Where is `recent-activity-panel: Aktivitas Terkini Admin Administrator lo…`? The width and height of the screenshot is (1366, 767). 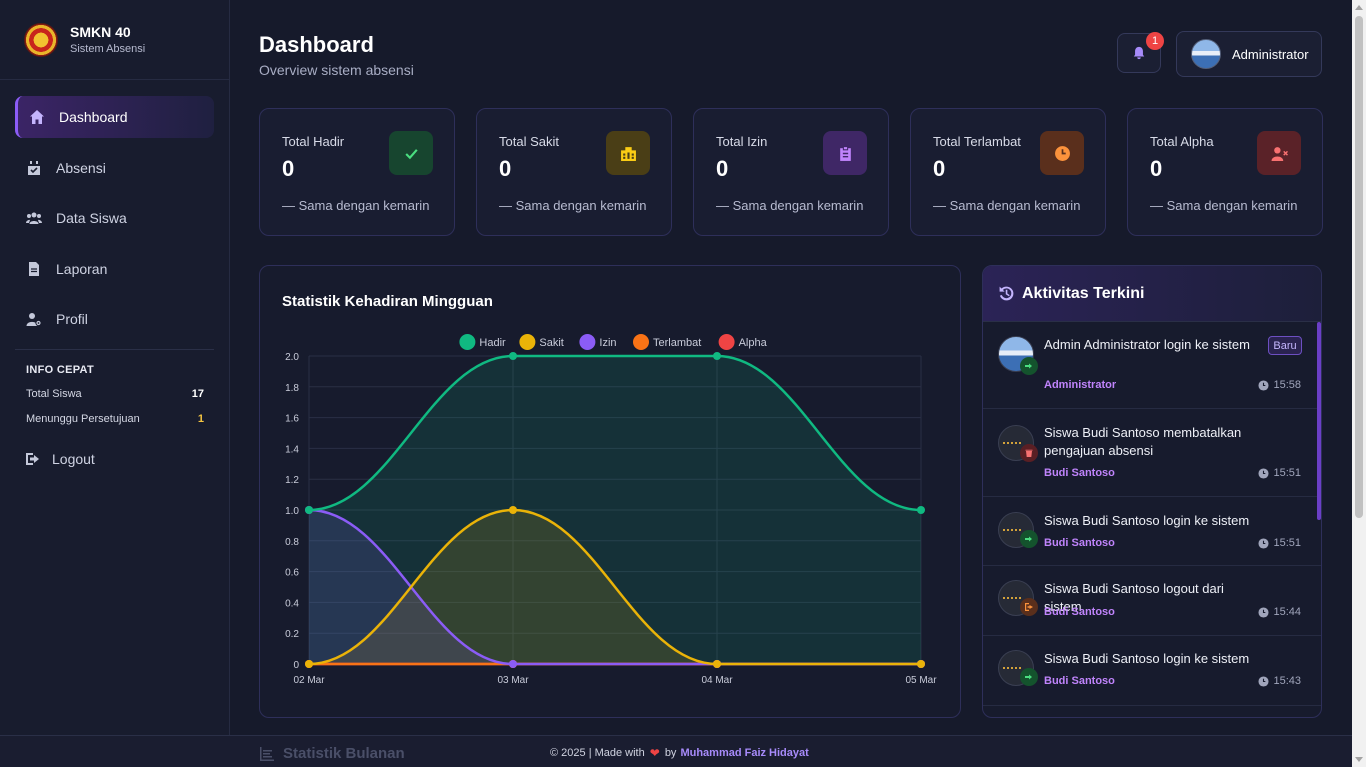 recent-activity-panel: Aktivitas Terkini Admin Administrator lo… is located at coordinates (1152, 491).